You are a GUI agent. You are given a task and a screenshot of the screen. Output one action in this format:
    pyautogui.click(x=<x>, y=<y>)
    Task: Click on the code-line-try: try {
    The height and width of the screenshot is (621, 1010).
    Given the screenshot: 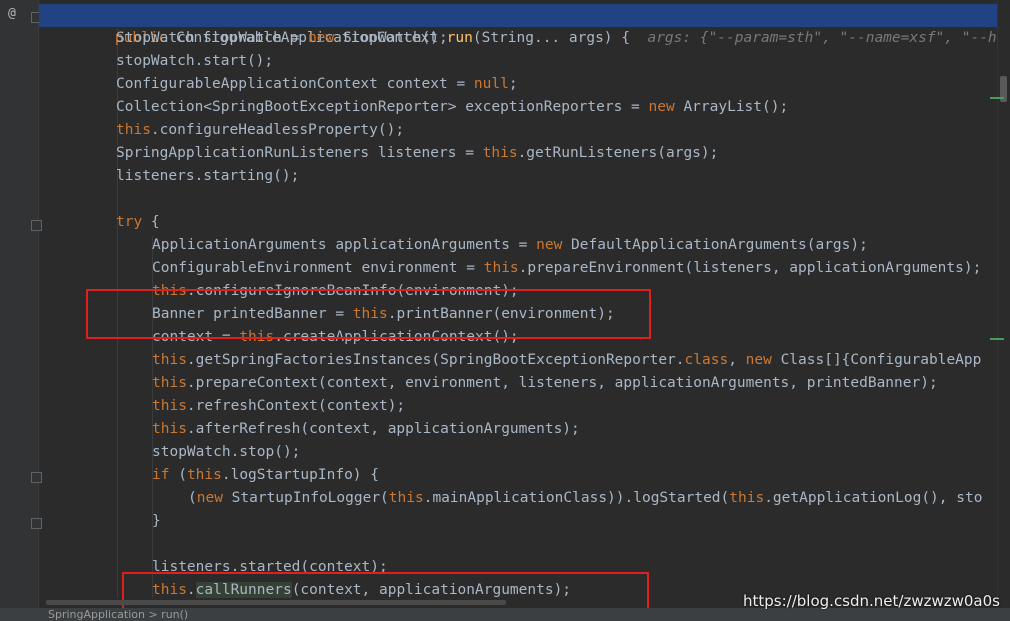 What is the action you would take?
    pyautogui.click(x=524, y=222)
    